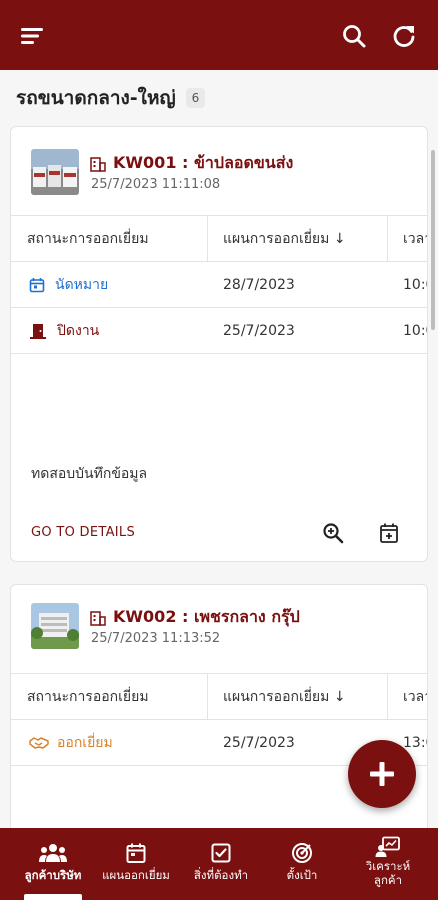  I want to click on nav-label-line1: วิเคราะห์, so click(388, 866).